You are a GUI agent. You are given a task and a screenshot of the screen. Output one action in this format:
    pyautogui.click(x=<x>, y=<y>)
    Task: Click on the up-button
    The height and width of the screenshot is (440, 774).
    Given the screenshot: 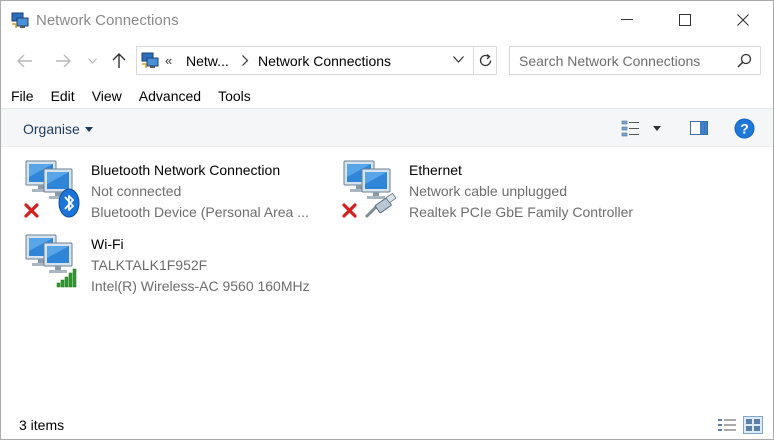 What is the action you would take?
    pyautogui.click(x=119, y=61)
    